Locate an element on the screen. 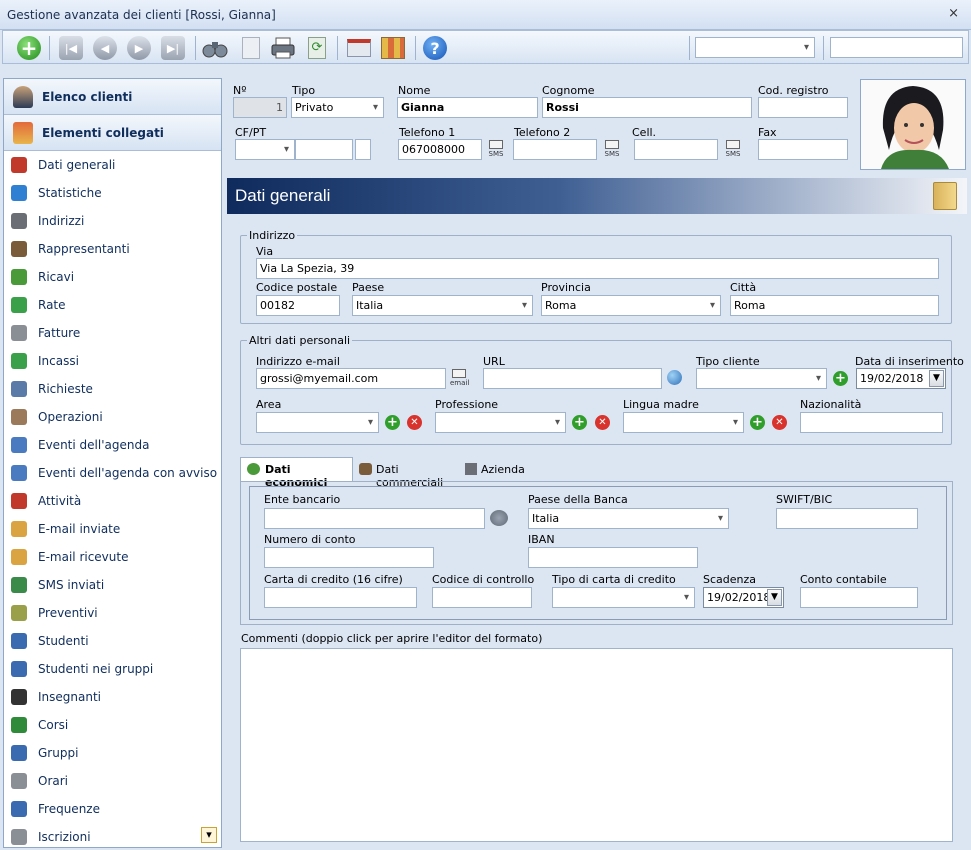 This screenshot has height=850, width=971. sidebar-item-sms-inviati: SMS inviati is located at coordinates (112, 585).